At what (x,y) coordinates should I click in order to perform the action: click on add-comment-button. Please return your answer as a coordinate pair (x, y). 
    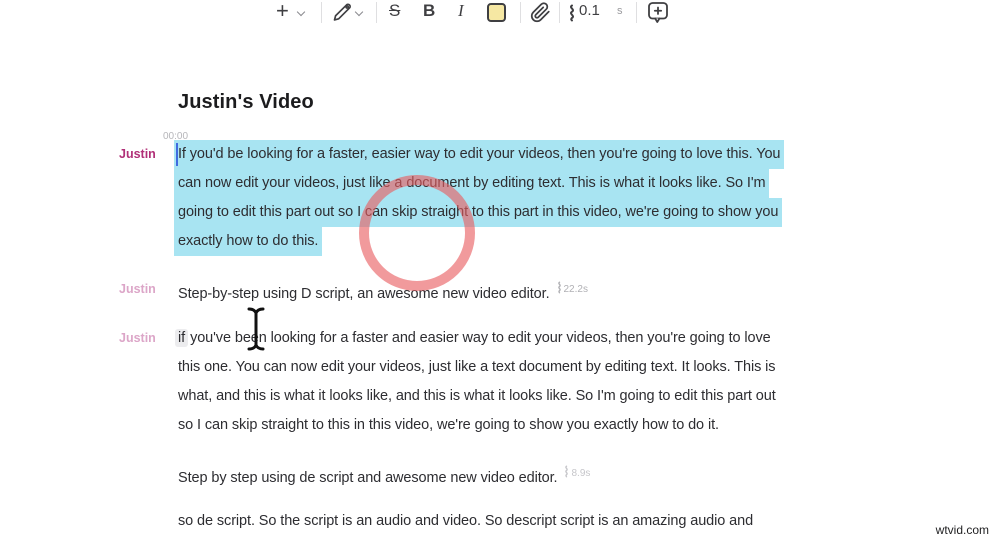
    Looking at the image, I should click on (658, 15).